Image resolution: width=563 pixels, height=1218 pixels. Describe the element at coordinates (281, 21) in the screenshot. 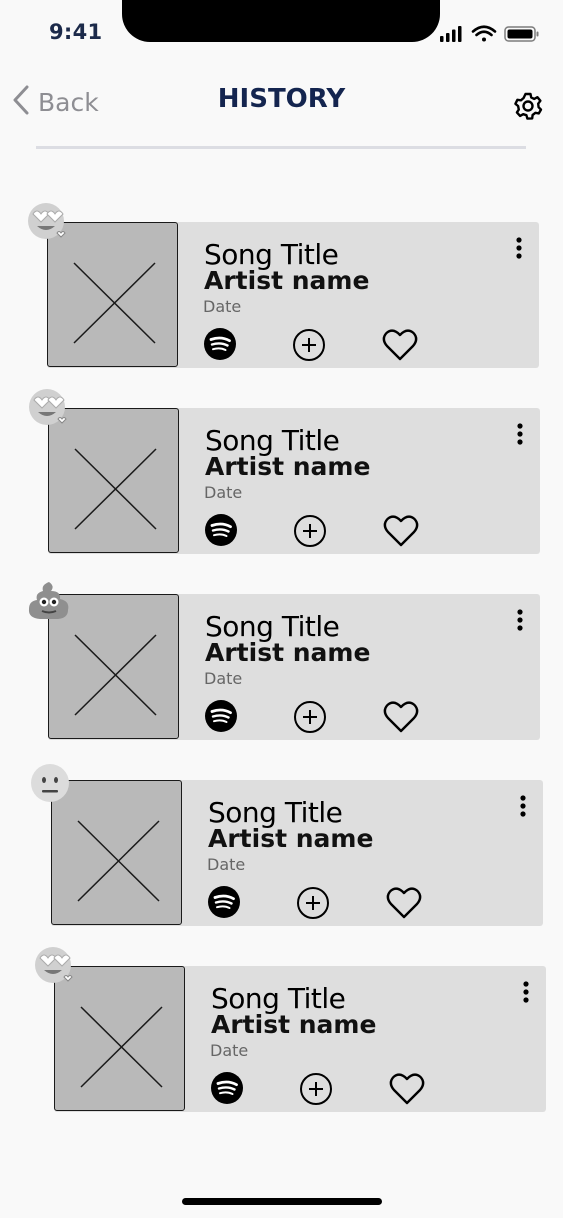

I see `device-notch` at that location.